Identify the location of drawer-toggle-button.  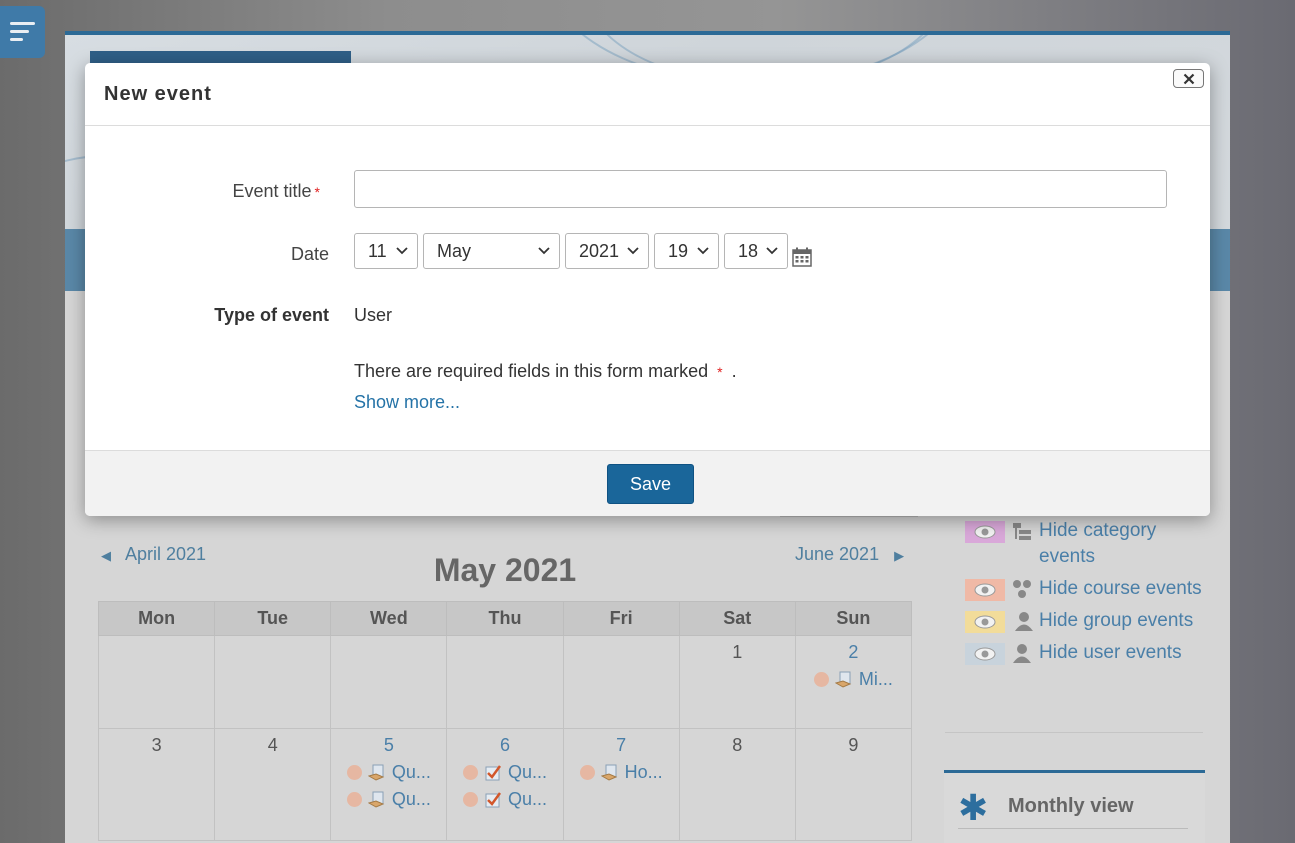
(22, 32).